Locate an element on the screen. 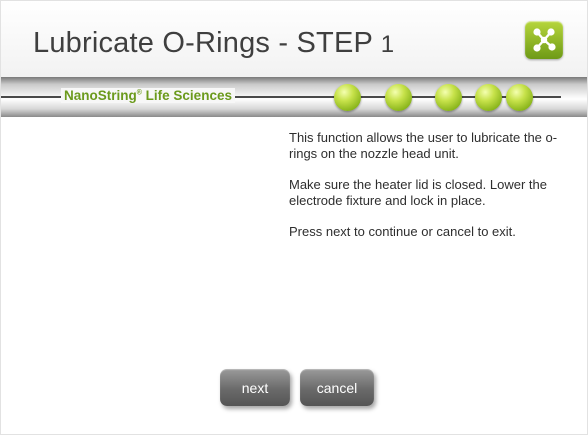 The height and width of the screenshot is (435, 588). next-button: next is located at coordinates (255, 387).